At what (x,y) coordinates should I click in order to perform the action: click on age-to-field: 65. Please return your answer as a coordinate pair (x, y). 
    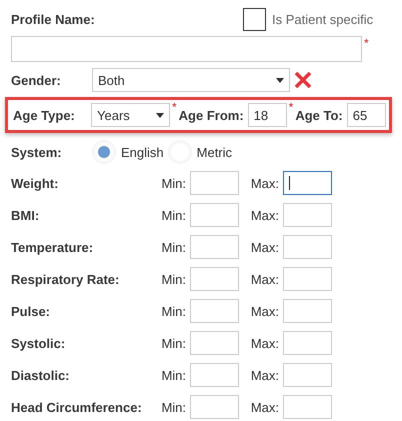
    Looking at the image, I should click on (366, 115).